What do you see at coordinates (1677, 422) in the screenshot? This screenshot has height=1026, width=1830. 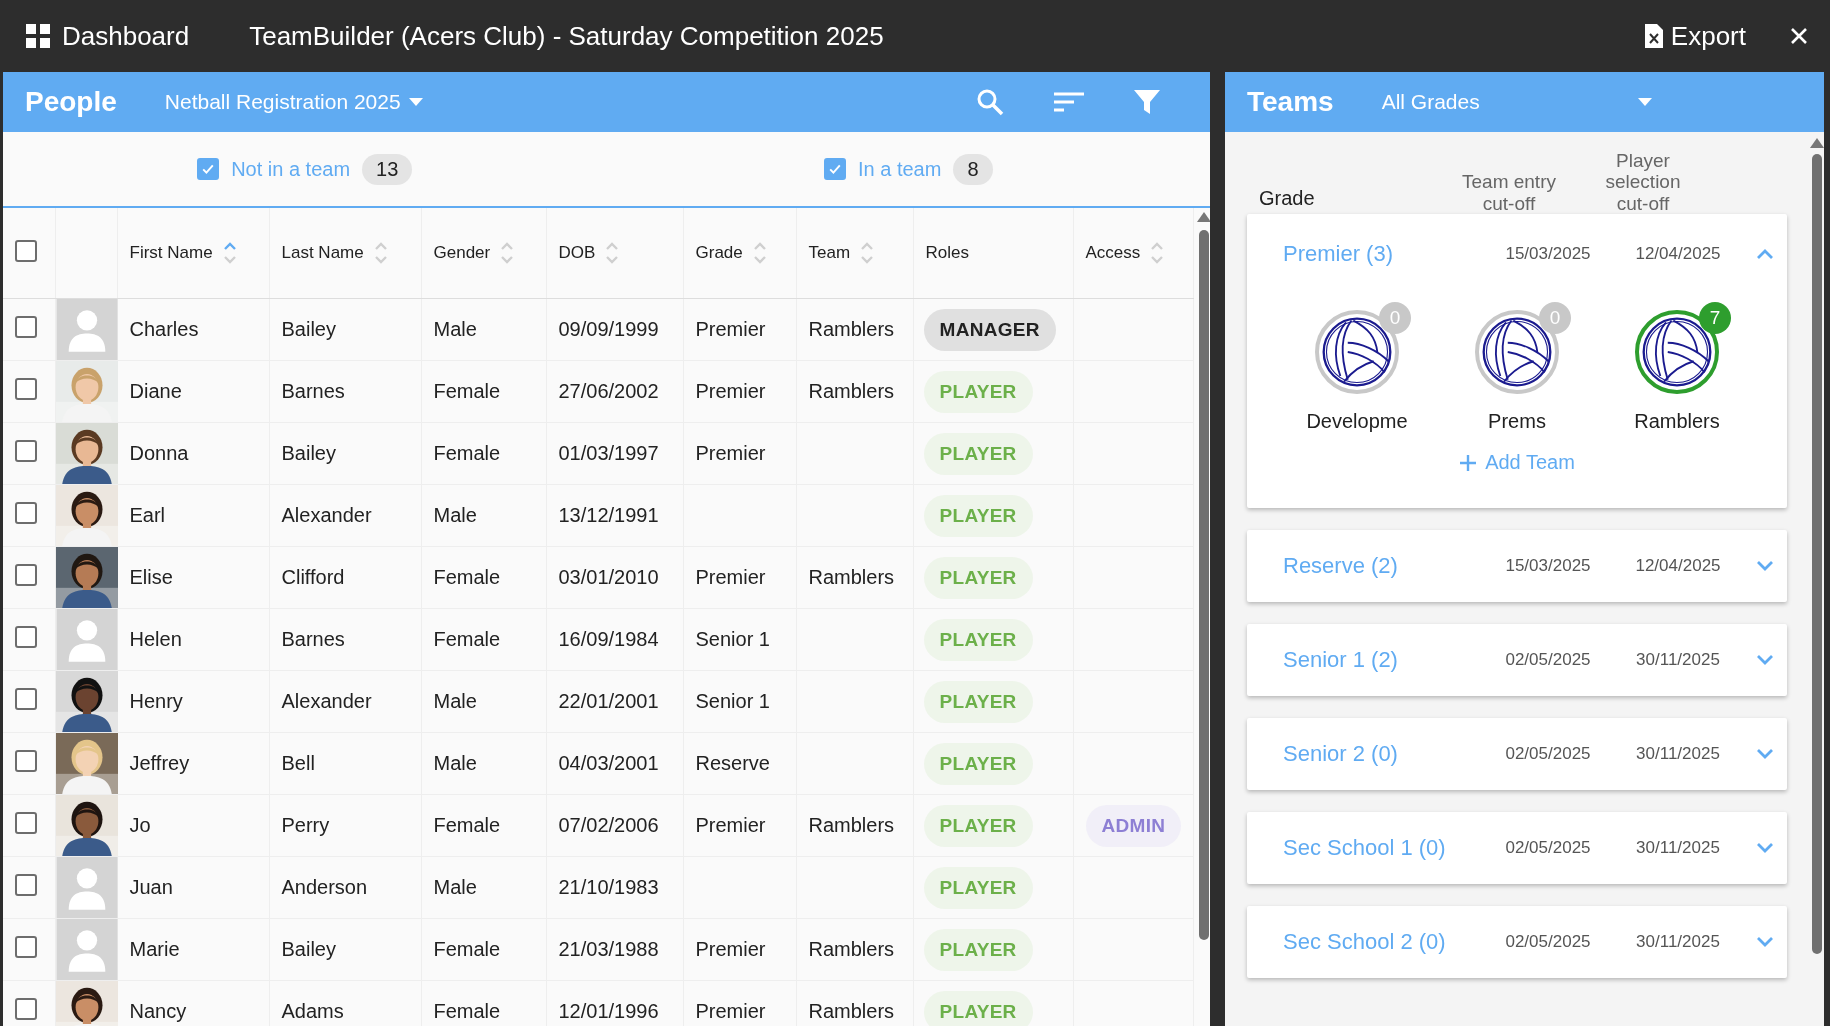 I see `team-name: Ramblers` at bounding box center [1677, 422].